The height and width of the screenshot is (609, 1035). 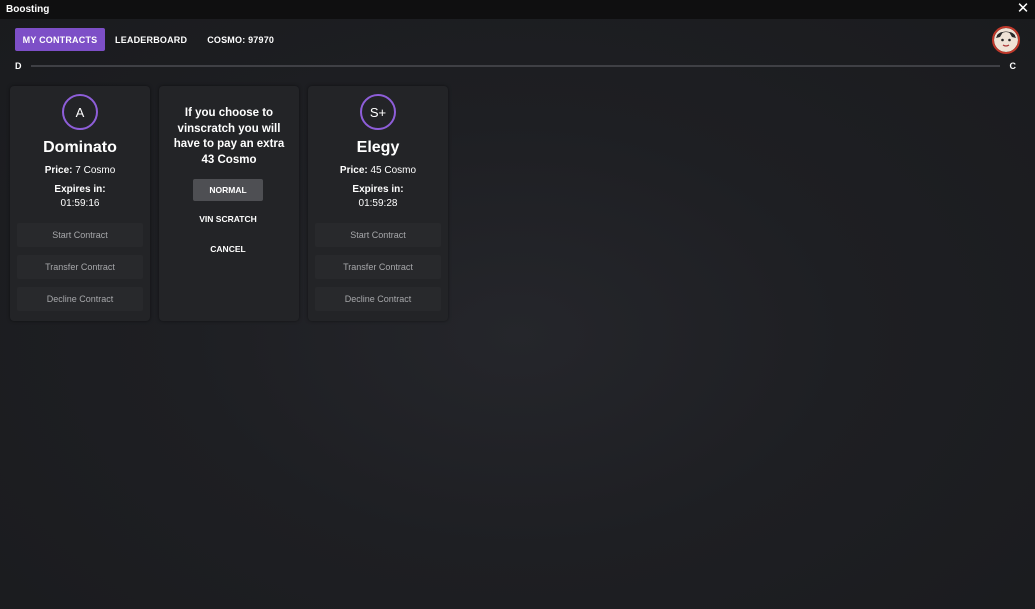 I want to click on next-rank-label: C, so click(x=1013, y=66).